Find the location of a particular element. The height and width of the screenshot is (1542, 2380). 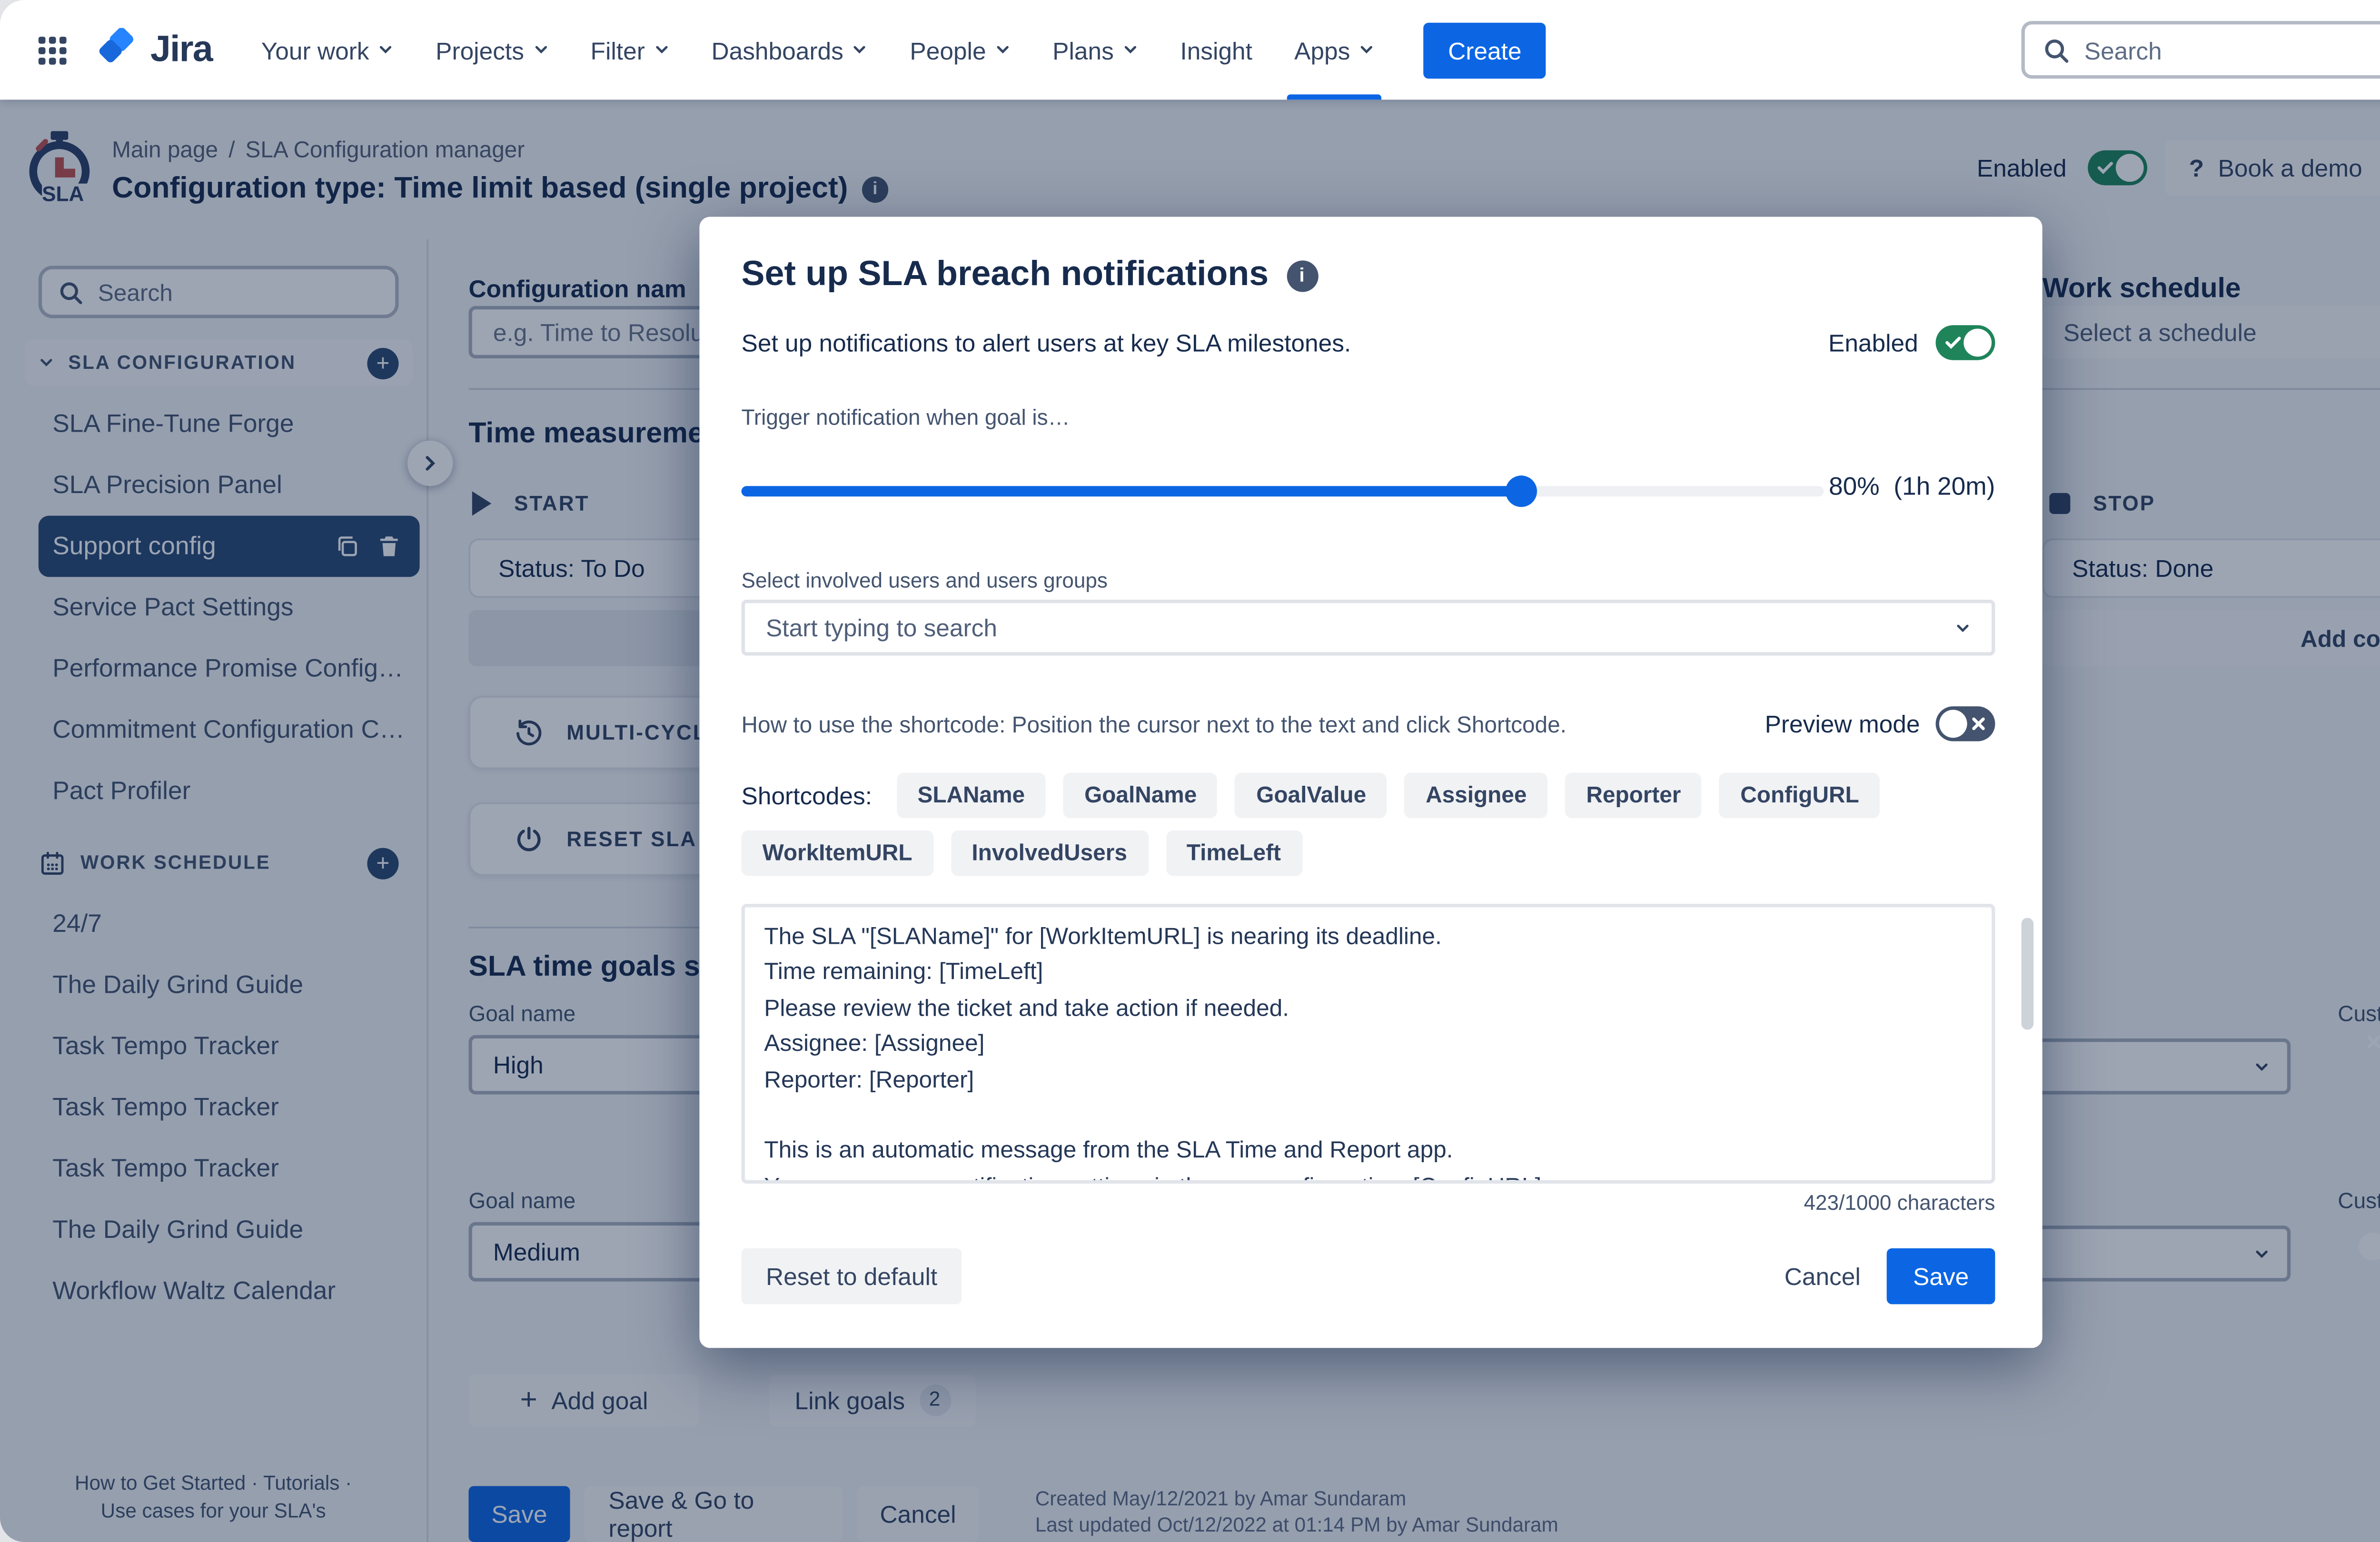

global-search-input is located at coordinates (2232, 50).